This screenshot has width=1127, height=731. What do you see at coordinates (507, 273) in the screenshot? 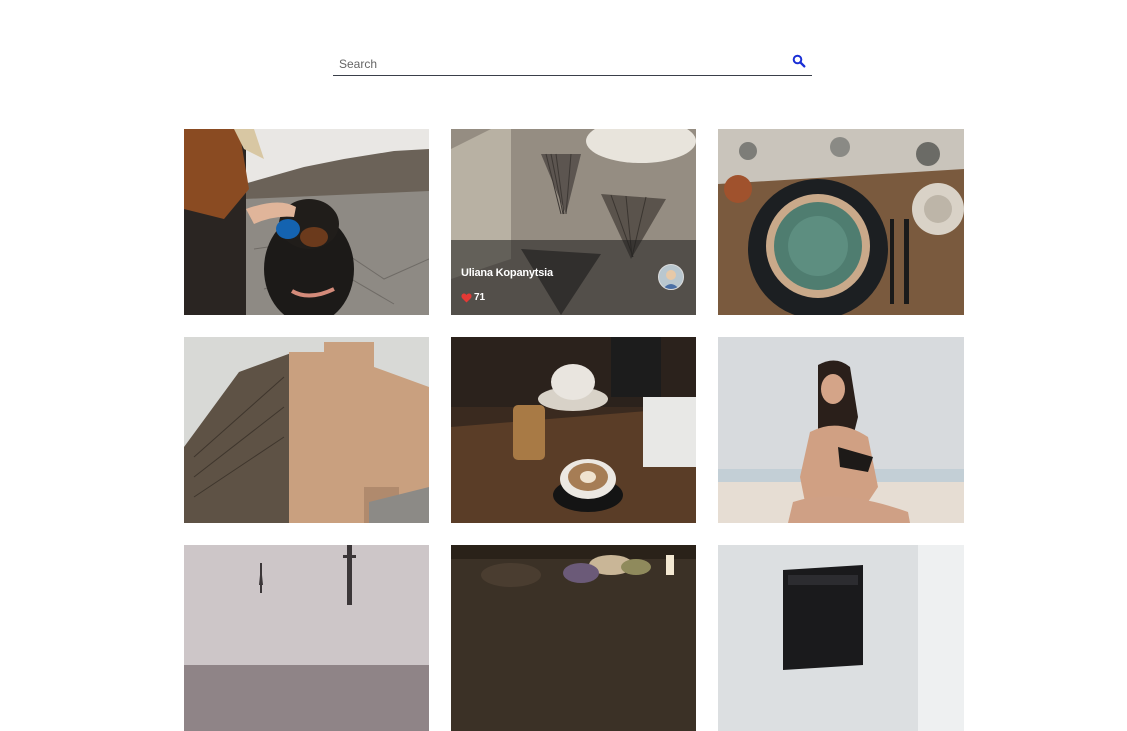
I see `author-name: Uliana Kopanytsia` at bounding box center [507, 273].